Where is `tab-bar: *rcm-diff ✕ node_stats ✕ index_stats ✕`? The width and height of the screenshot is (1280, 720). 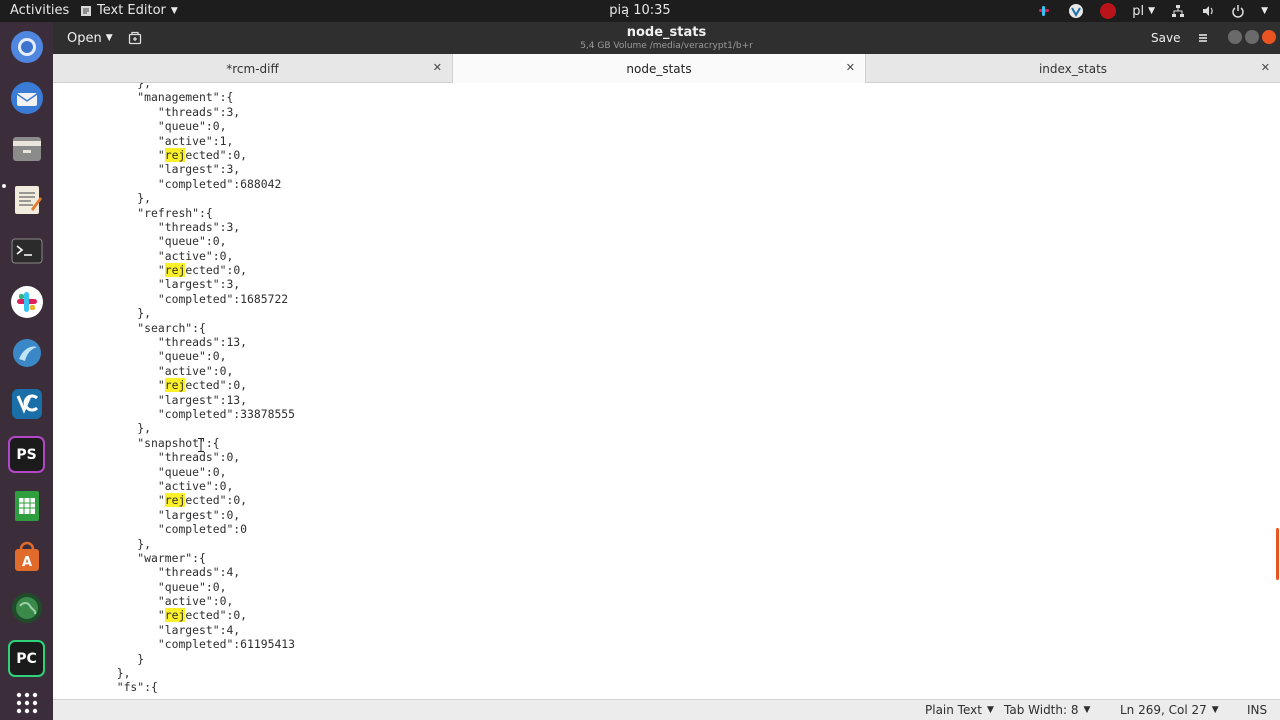
tab-bar: *rcm-diff ✕ node_stats ✕ index_stats ✕ is located at coordinates (666, 68).